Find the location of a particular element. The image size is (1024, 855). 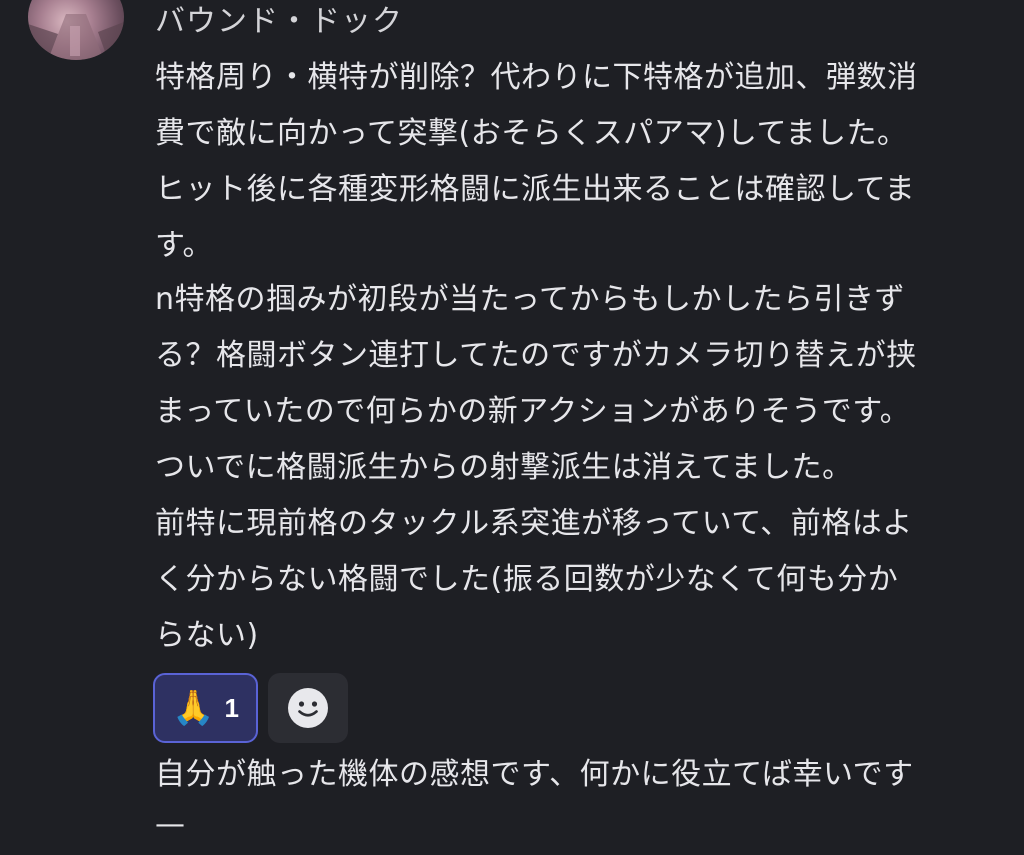

reaction-button: 🙏 1 is located at coordinates (205, 708).